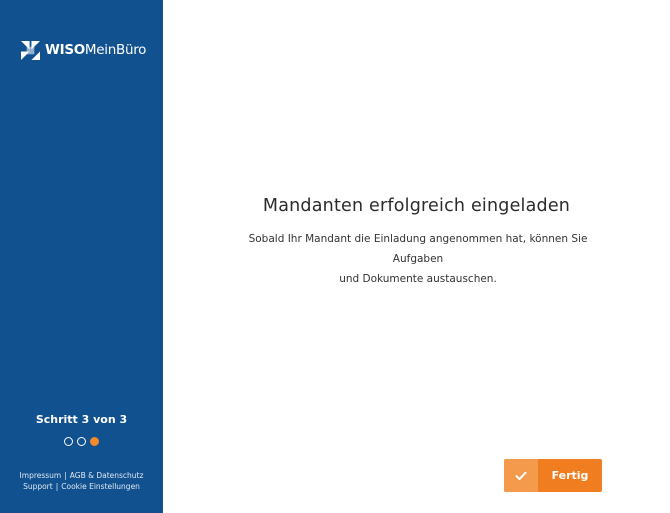 The image size is (670, 513). Describe the element at coordinates (94, 441) in the screenshot. I see `step-dot-3-active` at that location.